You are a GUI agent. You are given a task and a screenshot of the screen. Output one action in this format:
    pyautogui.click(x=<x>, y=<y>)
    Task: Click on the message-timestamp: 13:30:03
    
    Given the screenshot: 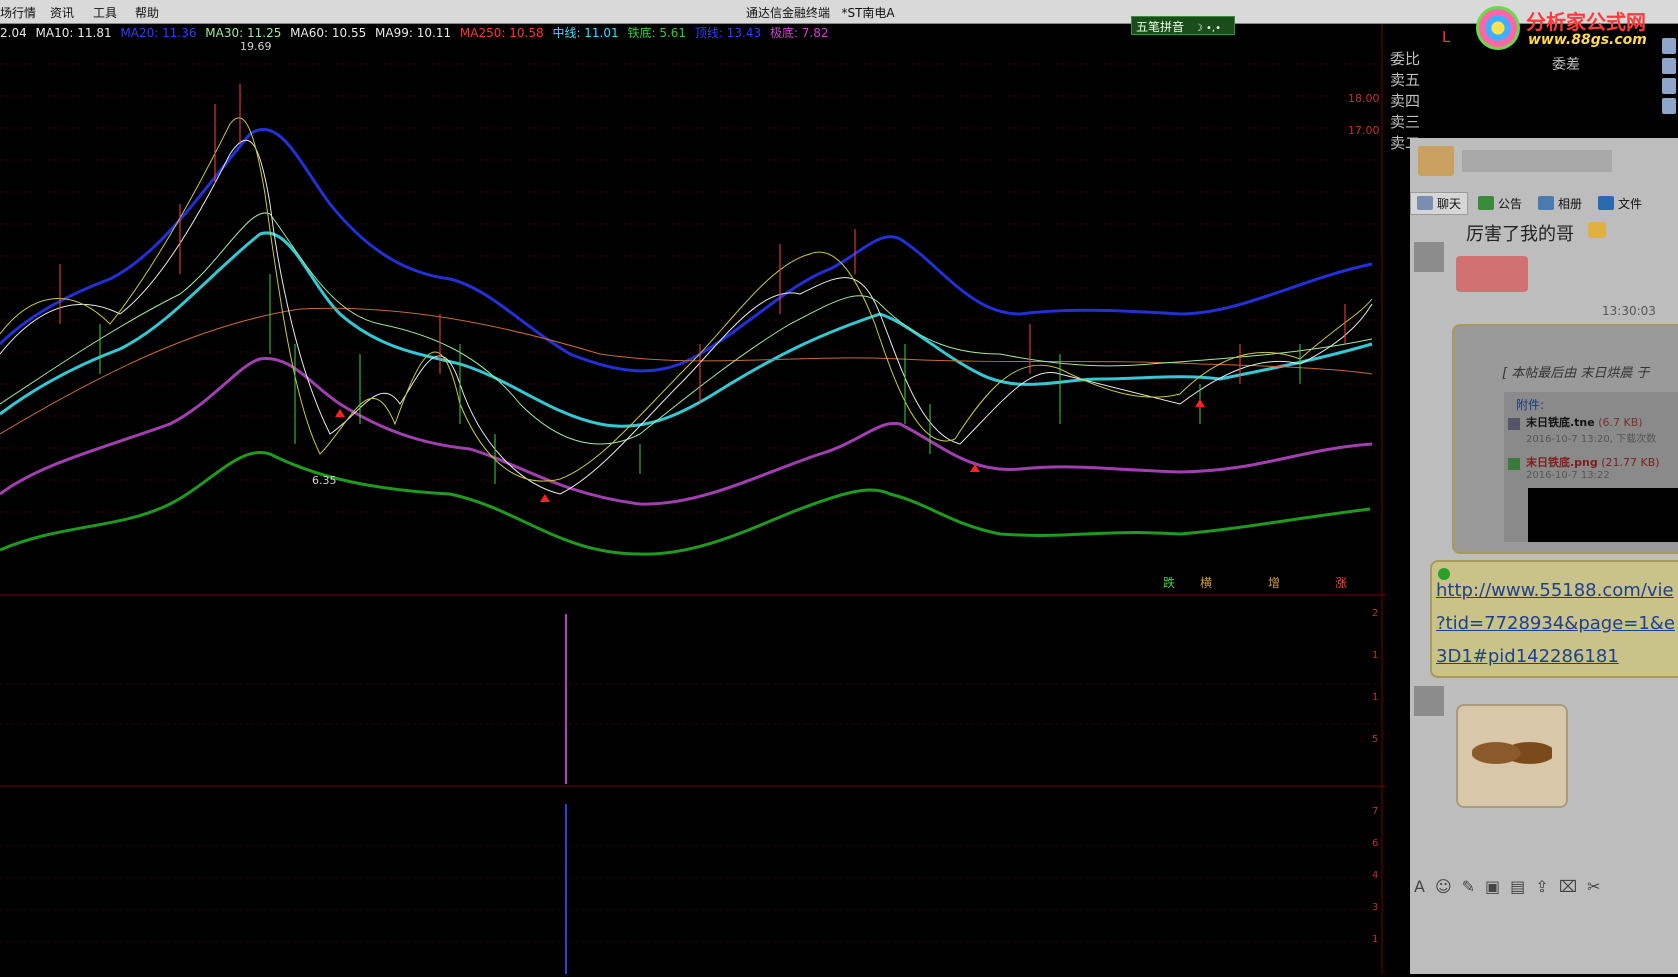 What is the action you would take?
    pyautogui.click(x=1629, y=311)
    